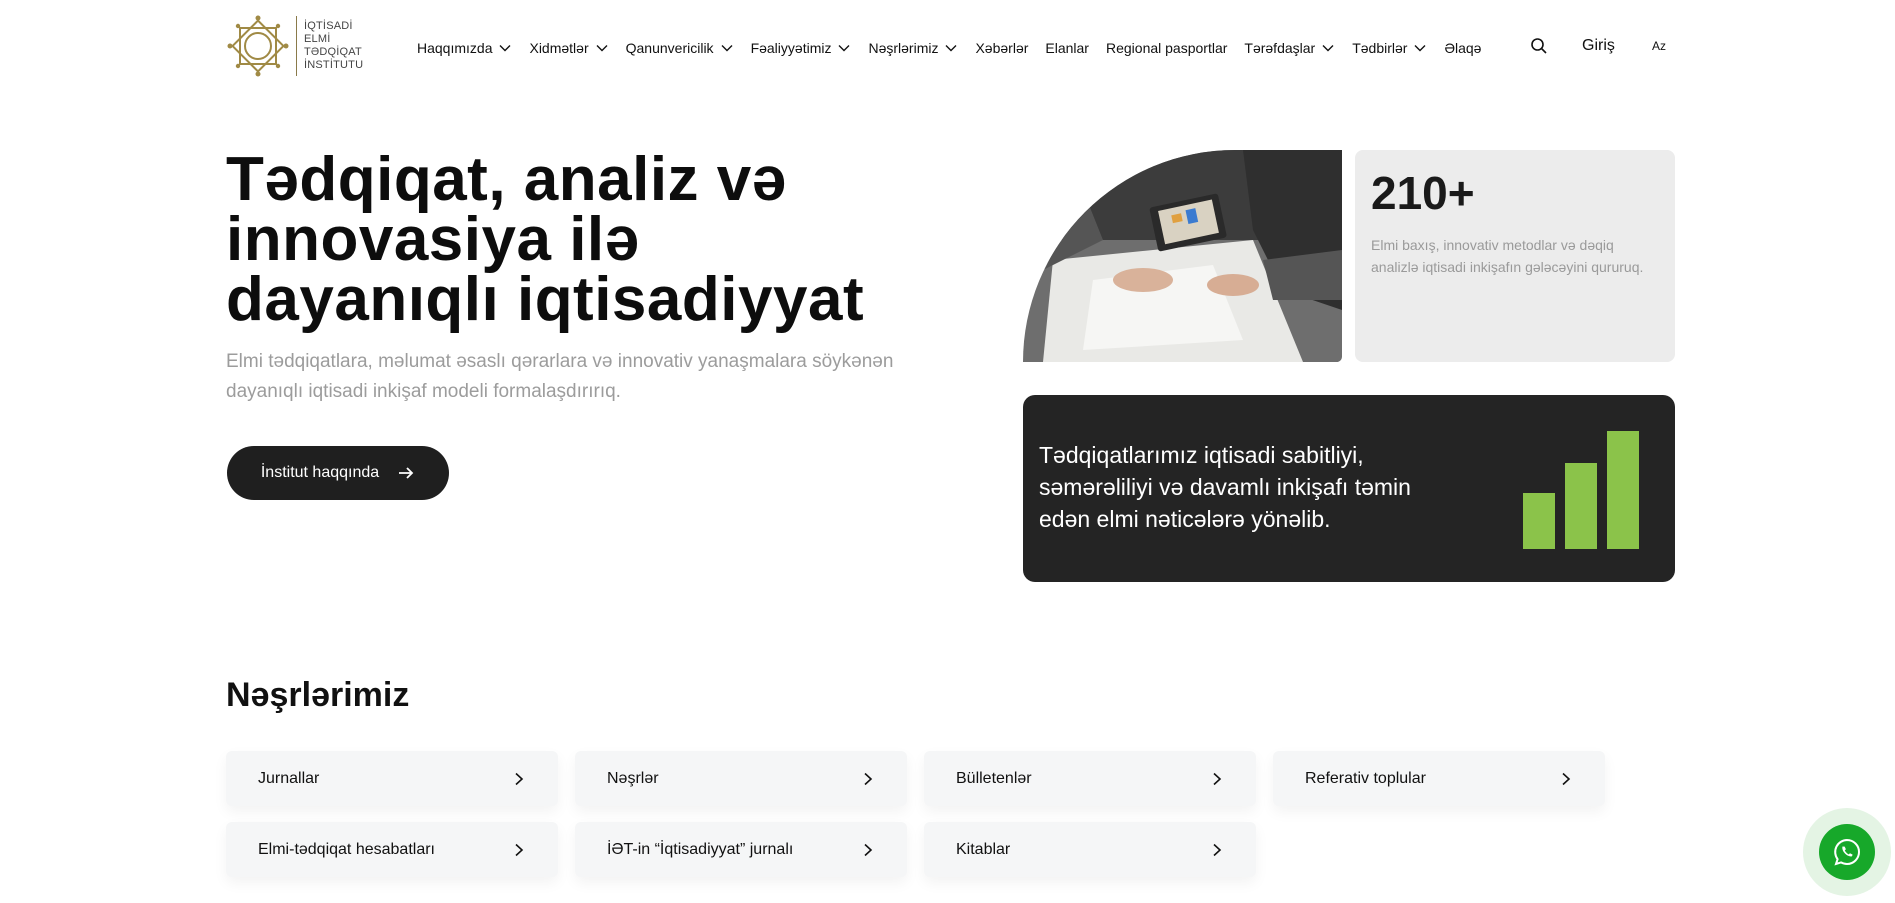 Image resolution: width=1895 pixels, height=903 pixels. I want to click on logo-text: İQTİSADİ ELMİ TƏDQİQAT İNSTİTUTU, so click(329, 46).